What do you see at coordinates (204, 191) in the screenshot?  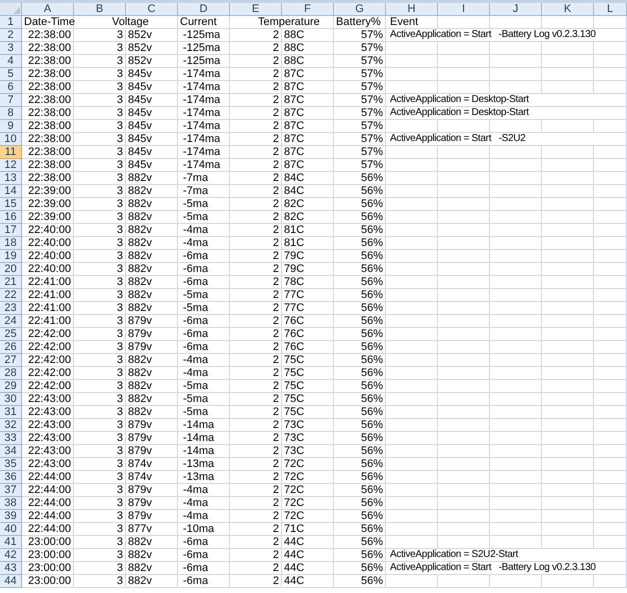 I see `table-cell: -7ma` at bounding box center [204, 191].